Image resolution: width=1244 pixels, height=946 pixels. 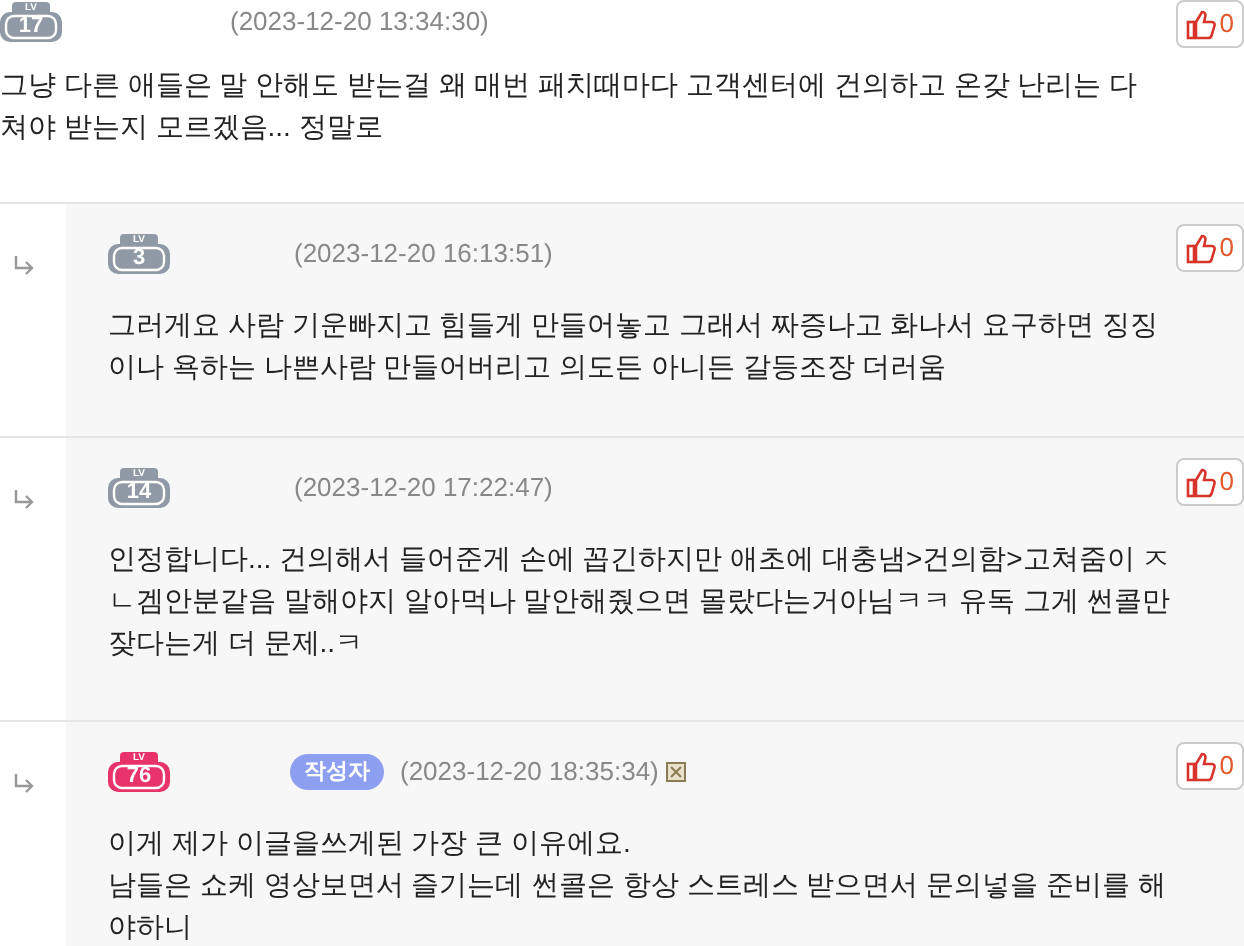 I want to click on comment-text: 그냥 다른 애들은 말 안해도 받는걸 왜 매번 패치때마다 고객센터에 건의하고 온갖 난리는 다 쳐야 받는지 모르겠음... 정말로, so click(x=570, y=106).